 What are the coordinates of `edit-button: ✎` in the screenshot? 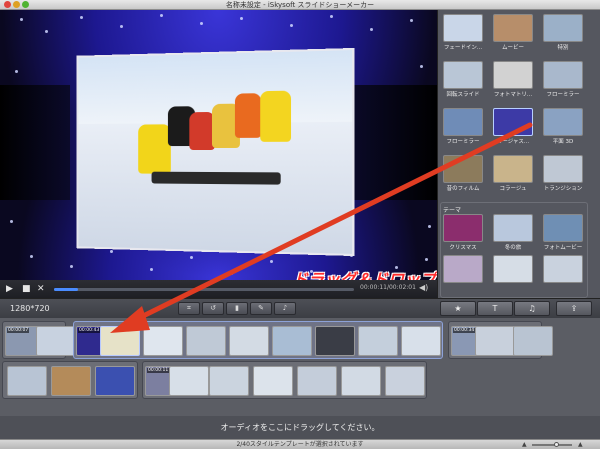 It's located at (261, 308).